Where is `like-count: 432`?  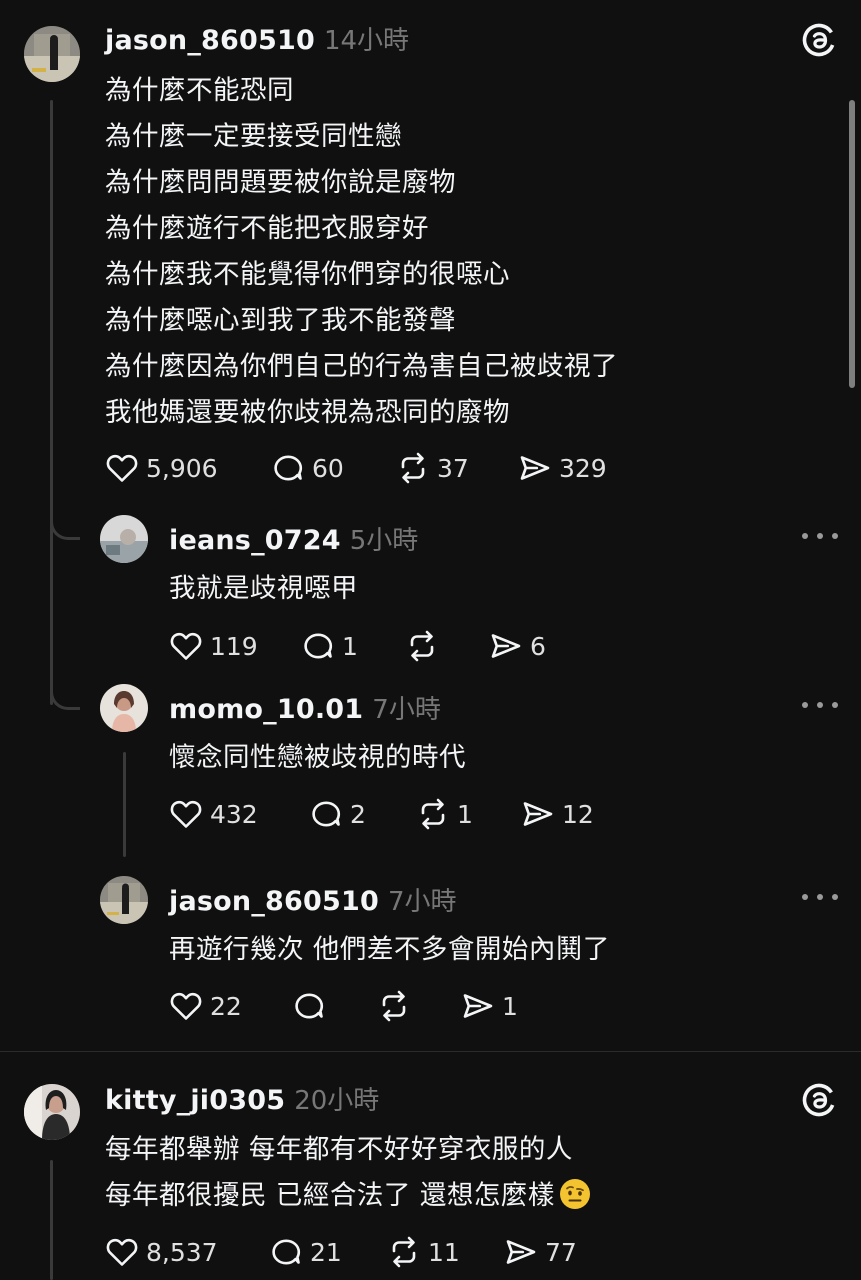
like-count: 432 is located at coordinates (234, 814).